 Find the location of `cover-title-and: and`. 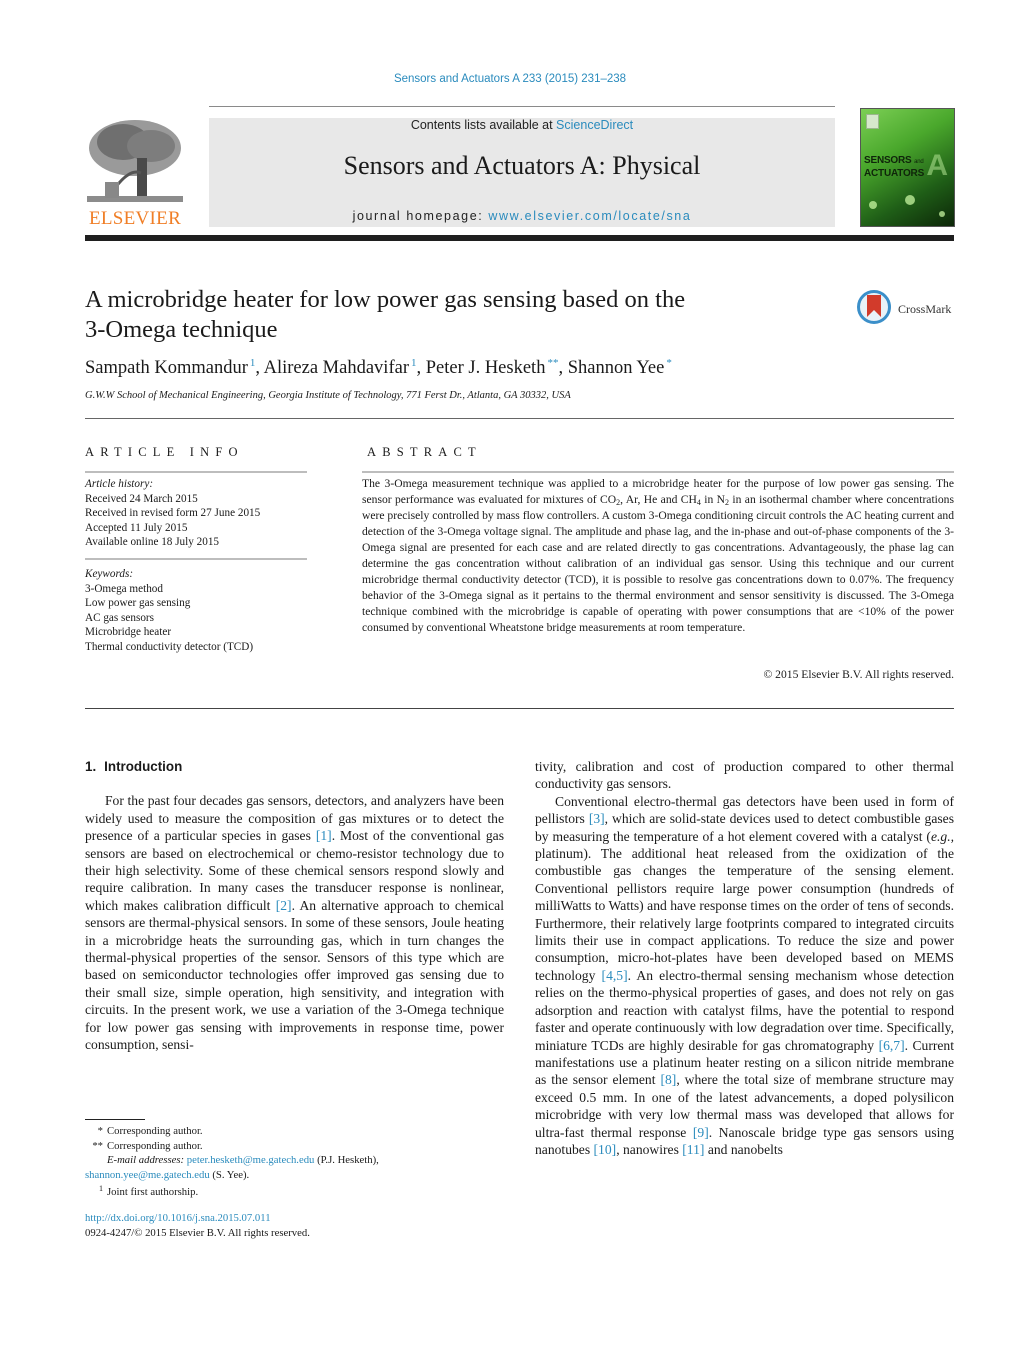

cover-title-and: and is located at coordinates (919, 162).